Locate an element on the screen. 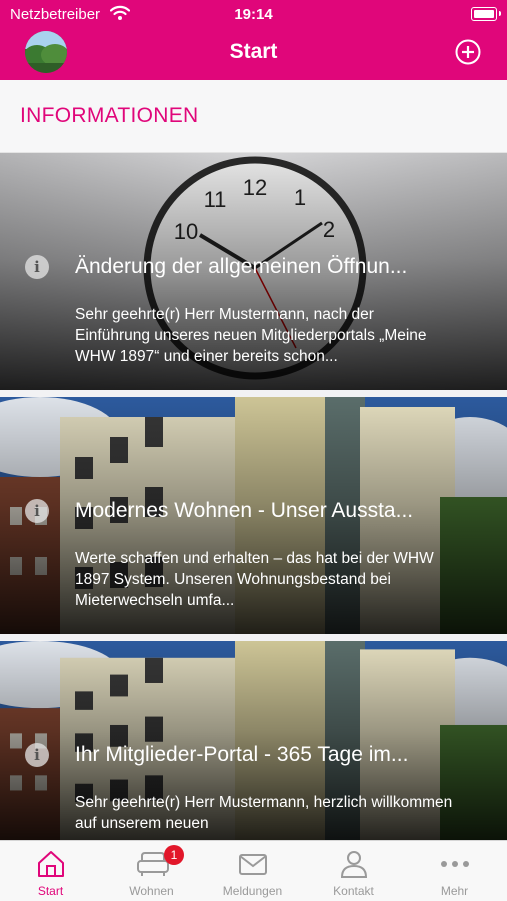  plus-circle-icon is located at coordinates (468, 52).